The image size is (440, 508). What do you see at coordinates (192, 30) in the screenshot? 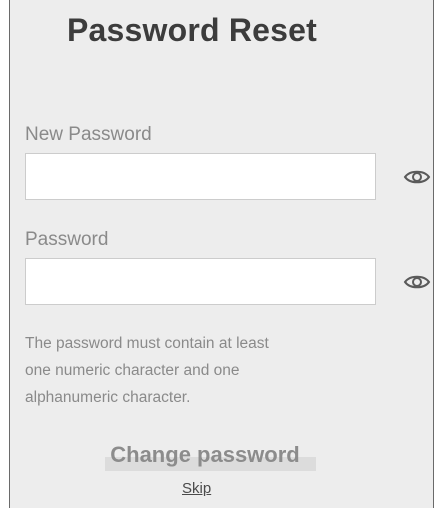
I see `page-title: Password Reset` at bounding box center [192, 30].